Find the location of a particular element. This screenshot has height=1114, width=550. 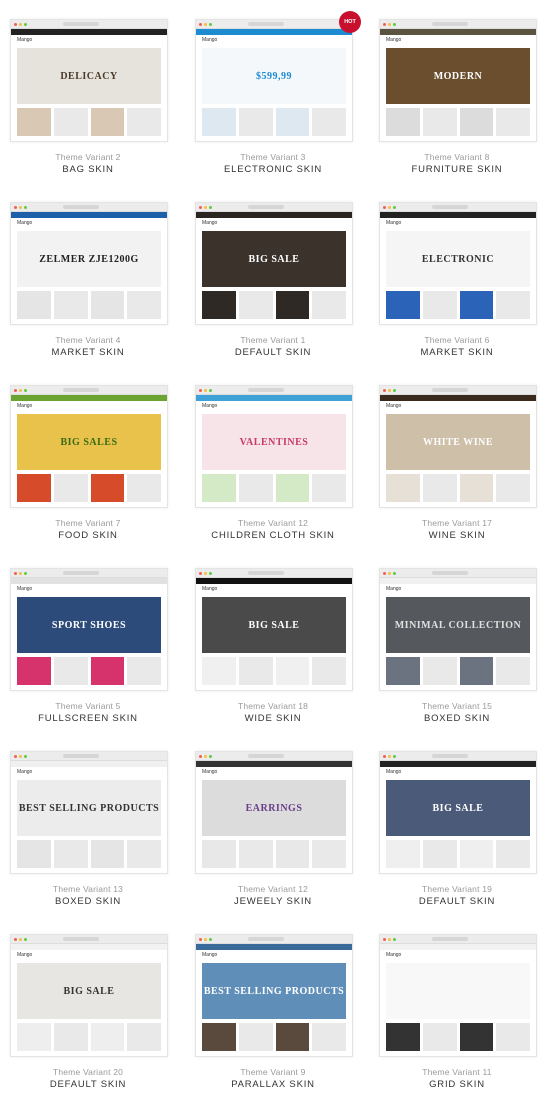

theme-preview-thumbnail: Mango DELICACY is located at coordinates (89, 80).